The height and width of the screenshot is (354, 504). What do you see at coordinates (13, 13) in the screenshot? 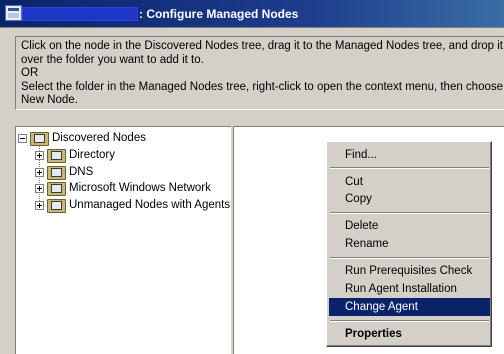
I see `window-icon` at bounding box center [13, 13].